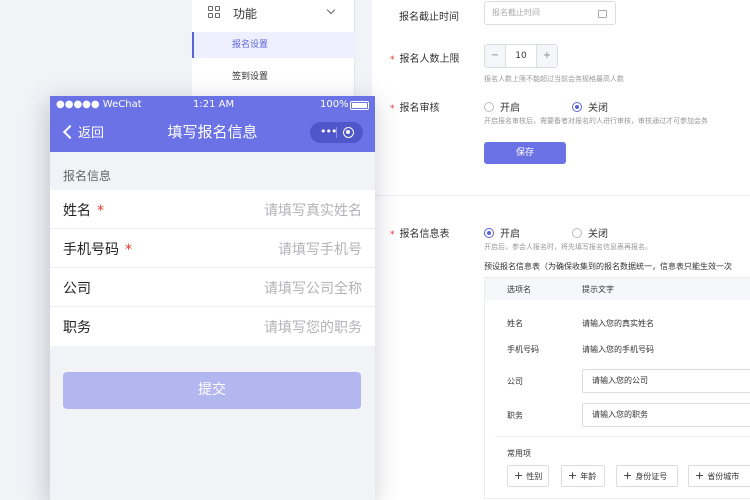  What do you see at coordinates (651, 476) in the screenshot?
I see `tag-label: 身份证号` at bounding box center [651, 476].